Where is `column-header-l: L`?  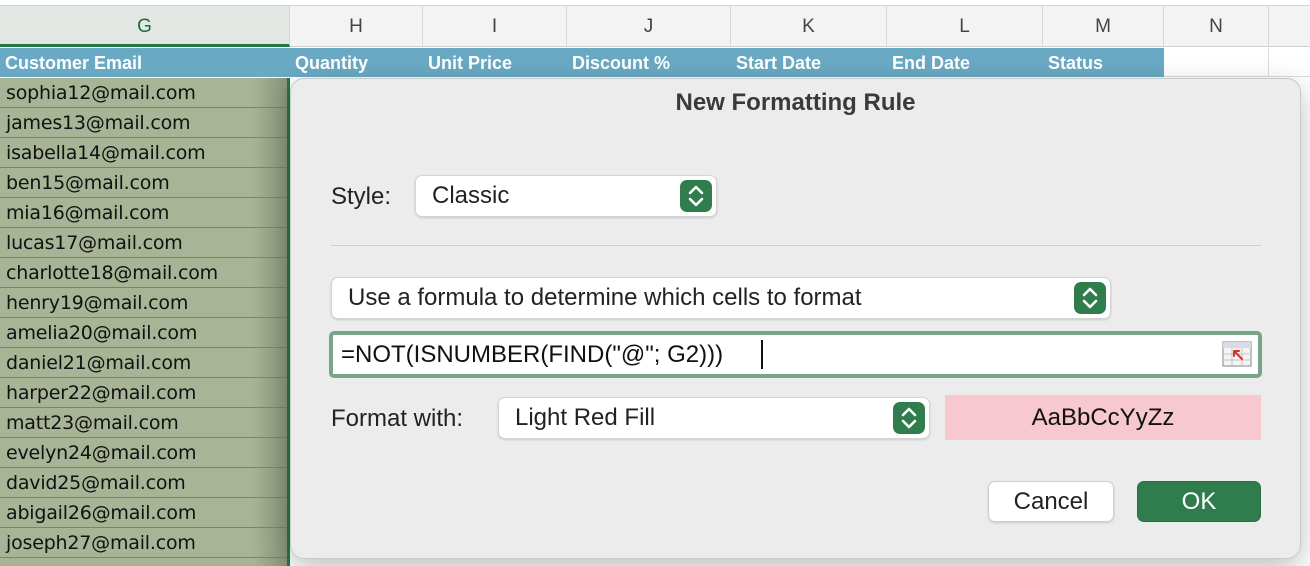 column-header-l: L is located at coordinates (965, 26).